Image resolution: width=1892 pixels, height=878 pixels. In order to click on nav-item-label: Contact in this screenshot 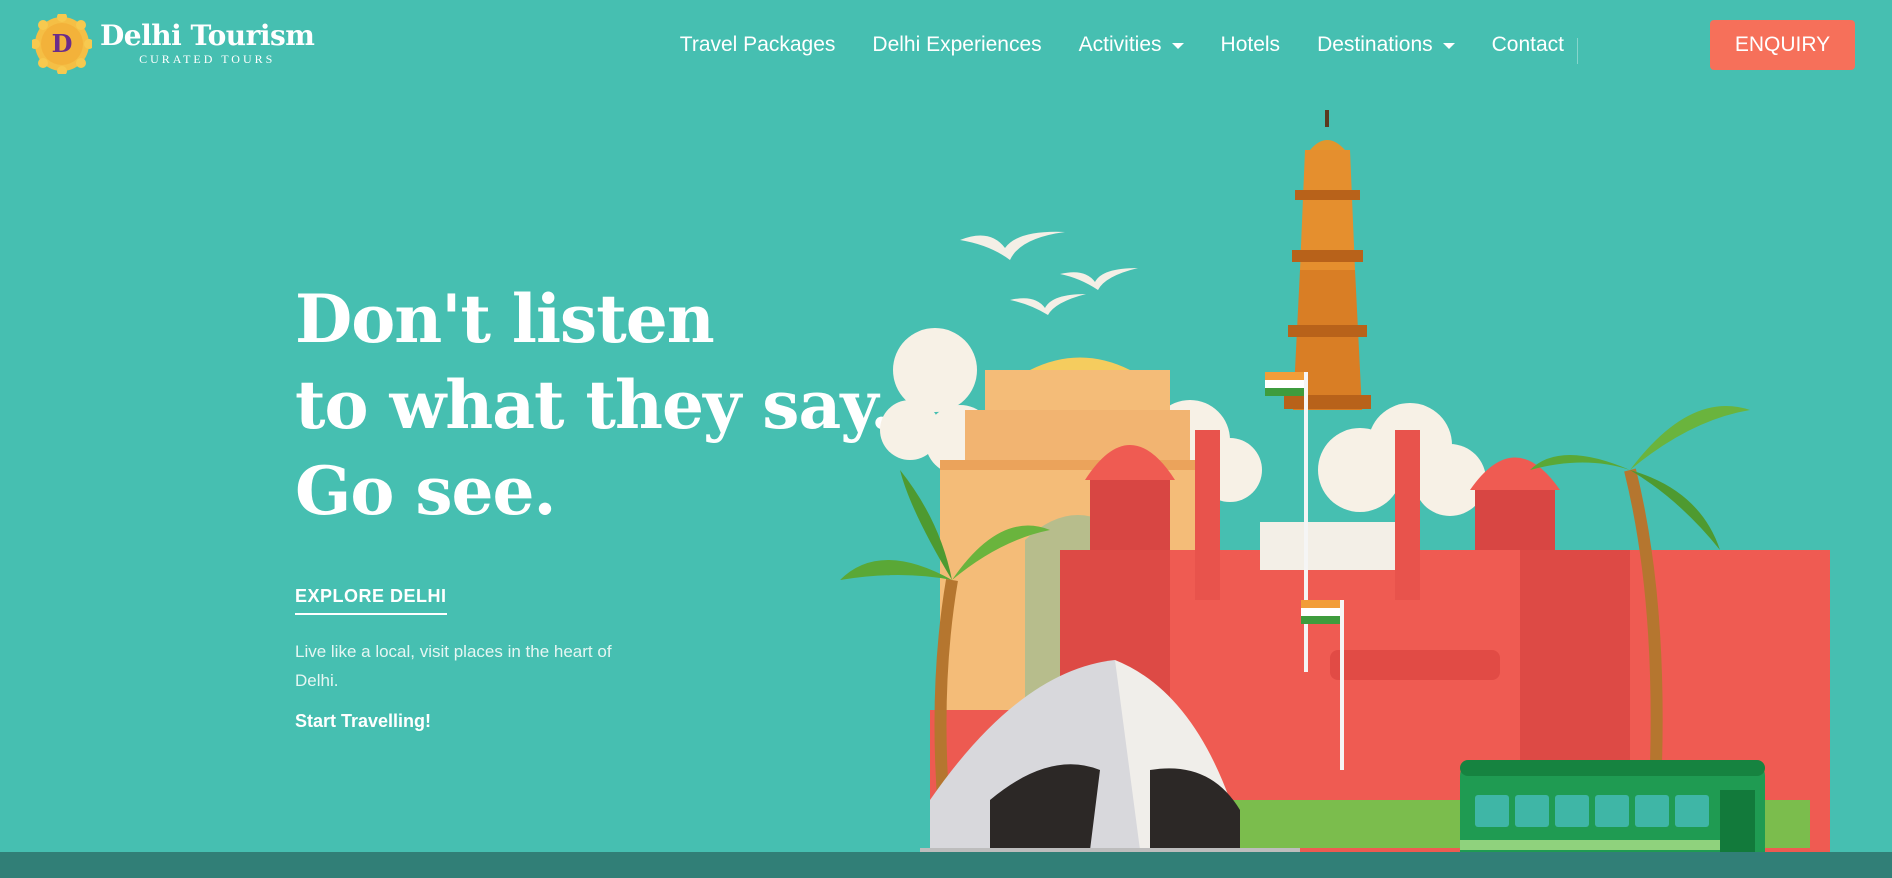, I will do `click(1527, 44)`.